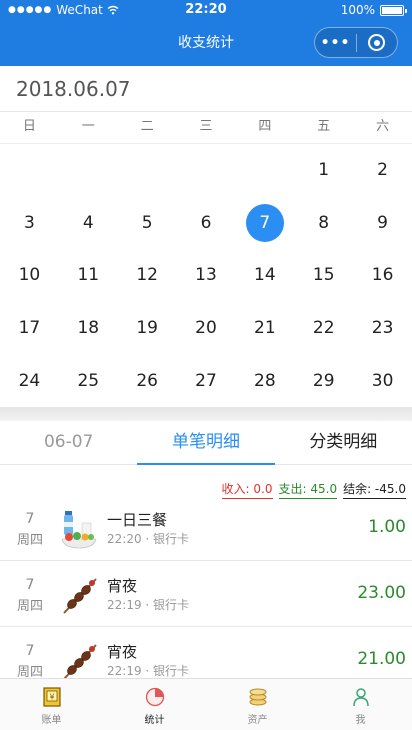  I want to click on calendar-day-number: 11, so click(88, 275).